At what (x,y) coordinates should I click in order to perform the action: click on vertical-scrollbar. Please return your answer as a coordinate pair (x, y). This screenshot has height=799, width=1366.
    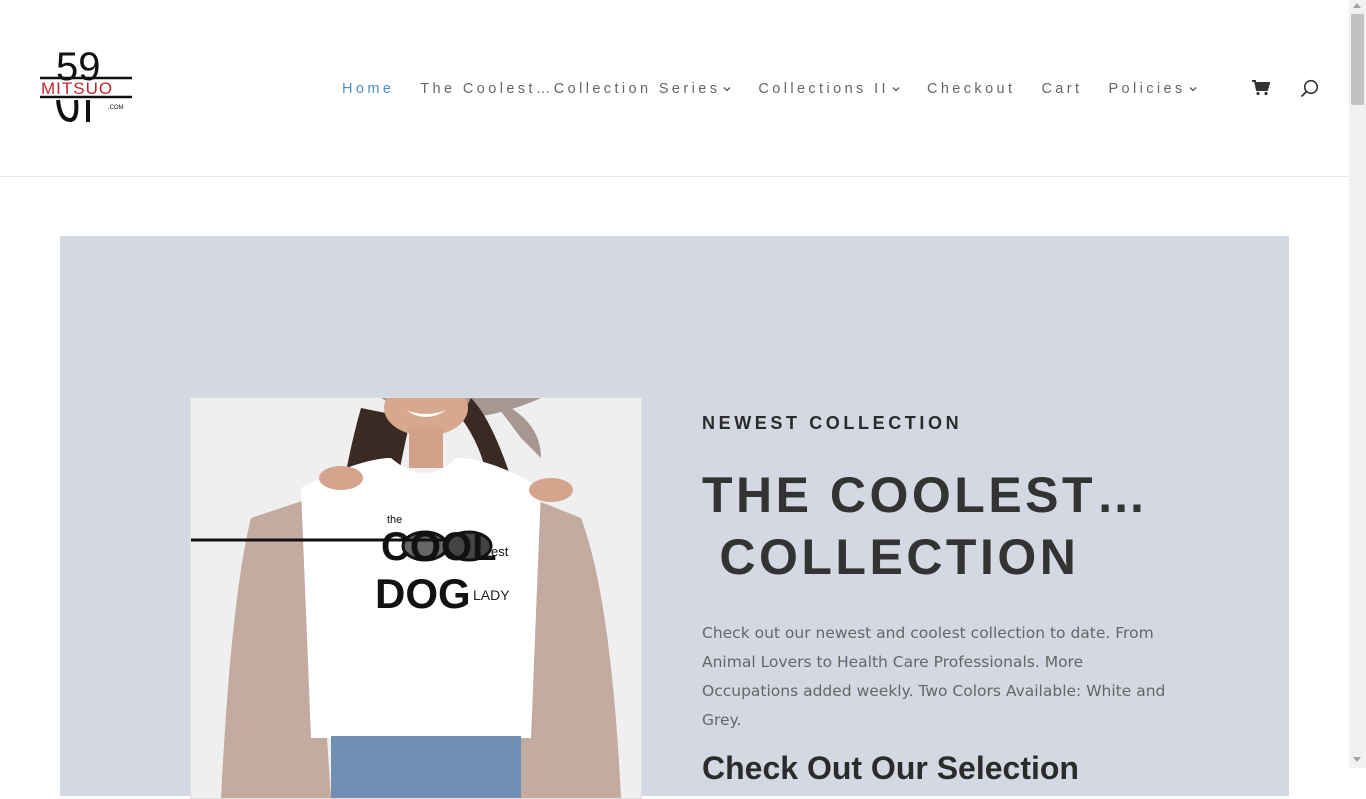
    Looking at the image, I should click on (1357, 384).